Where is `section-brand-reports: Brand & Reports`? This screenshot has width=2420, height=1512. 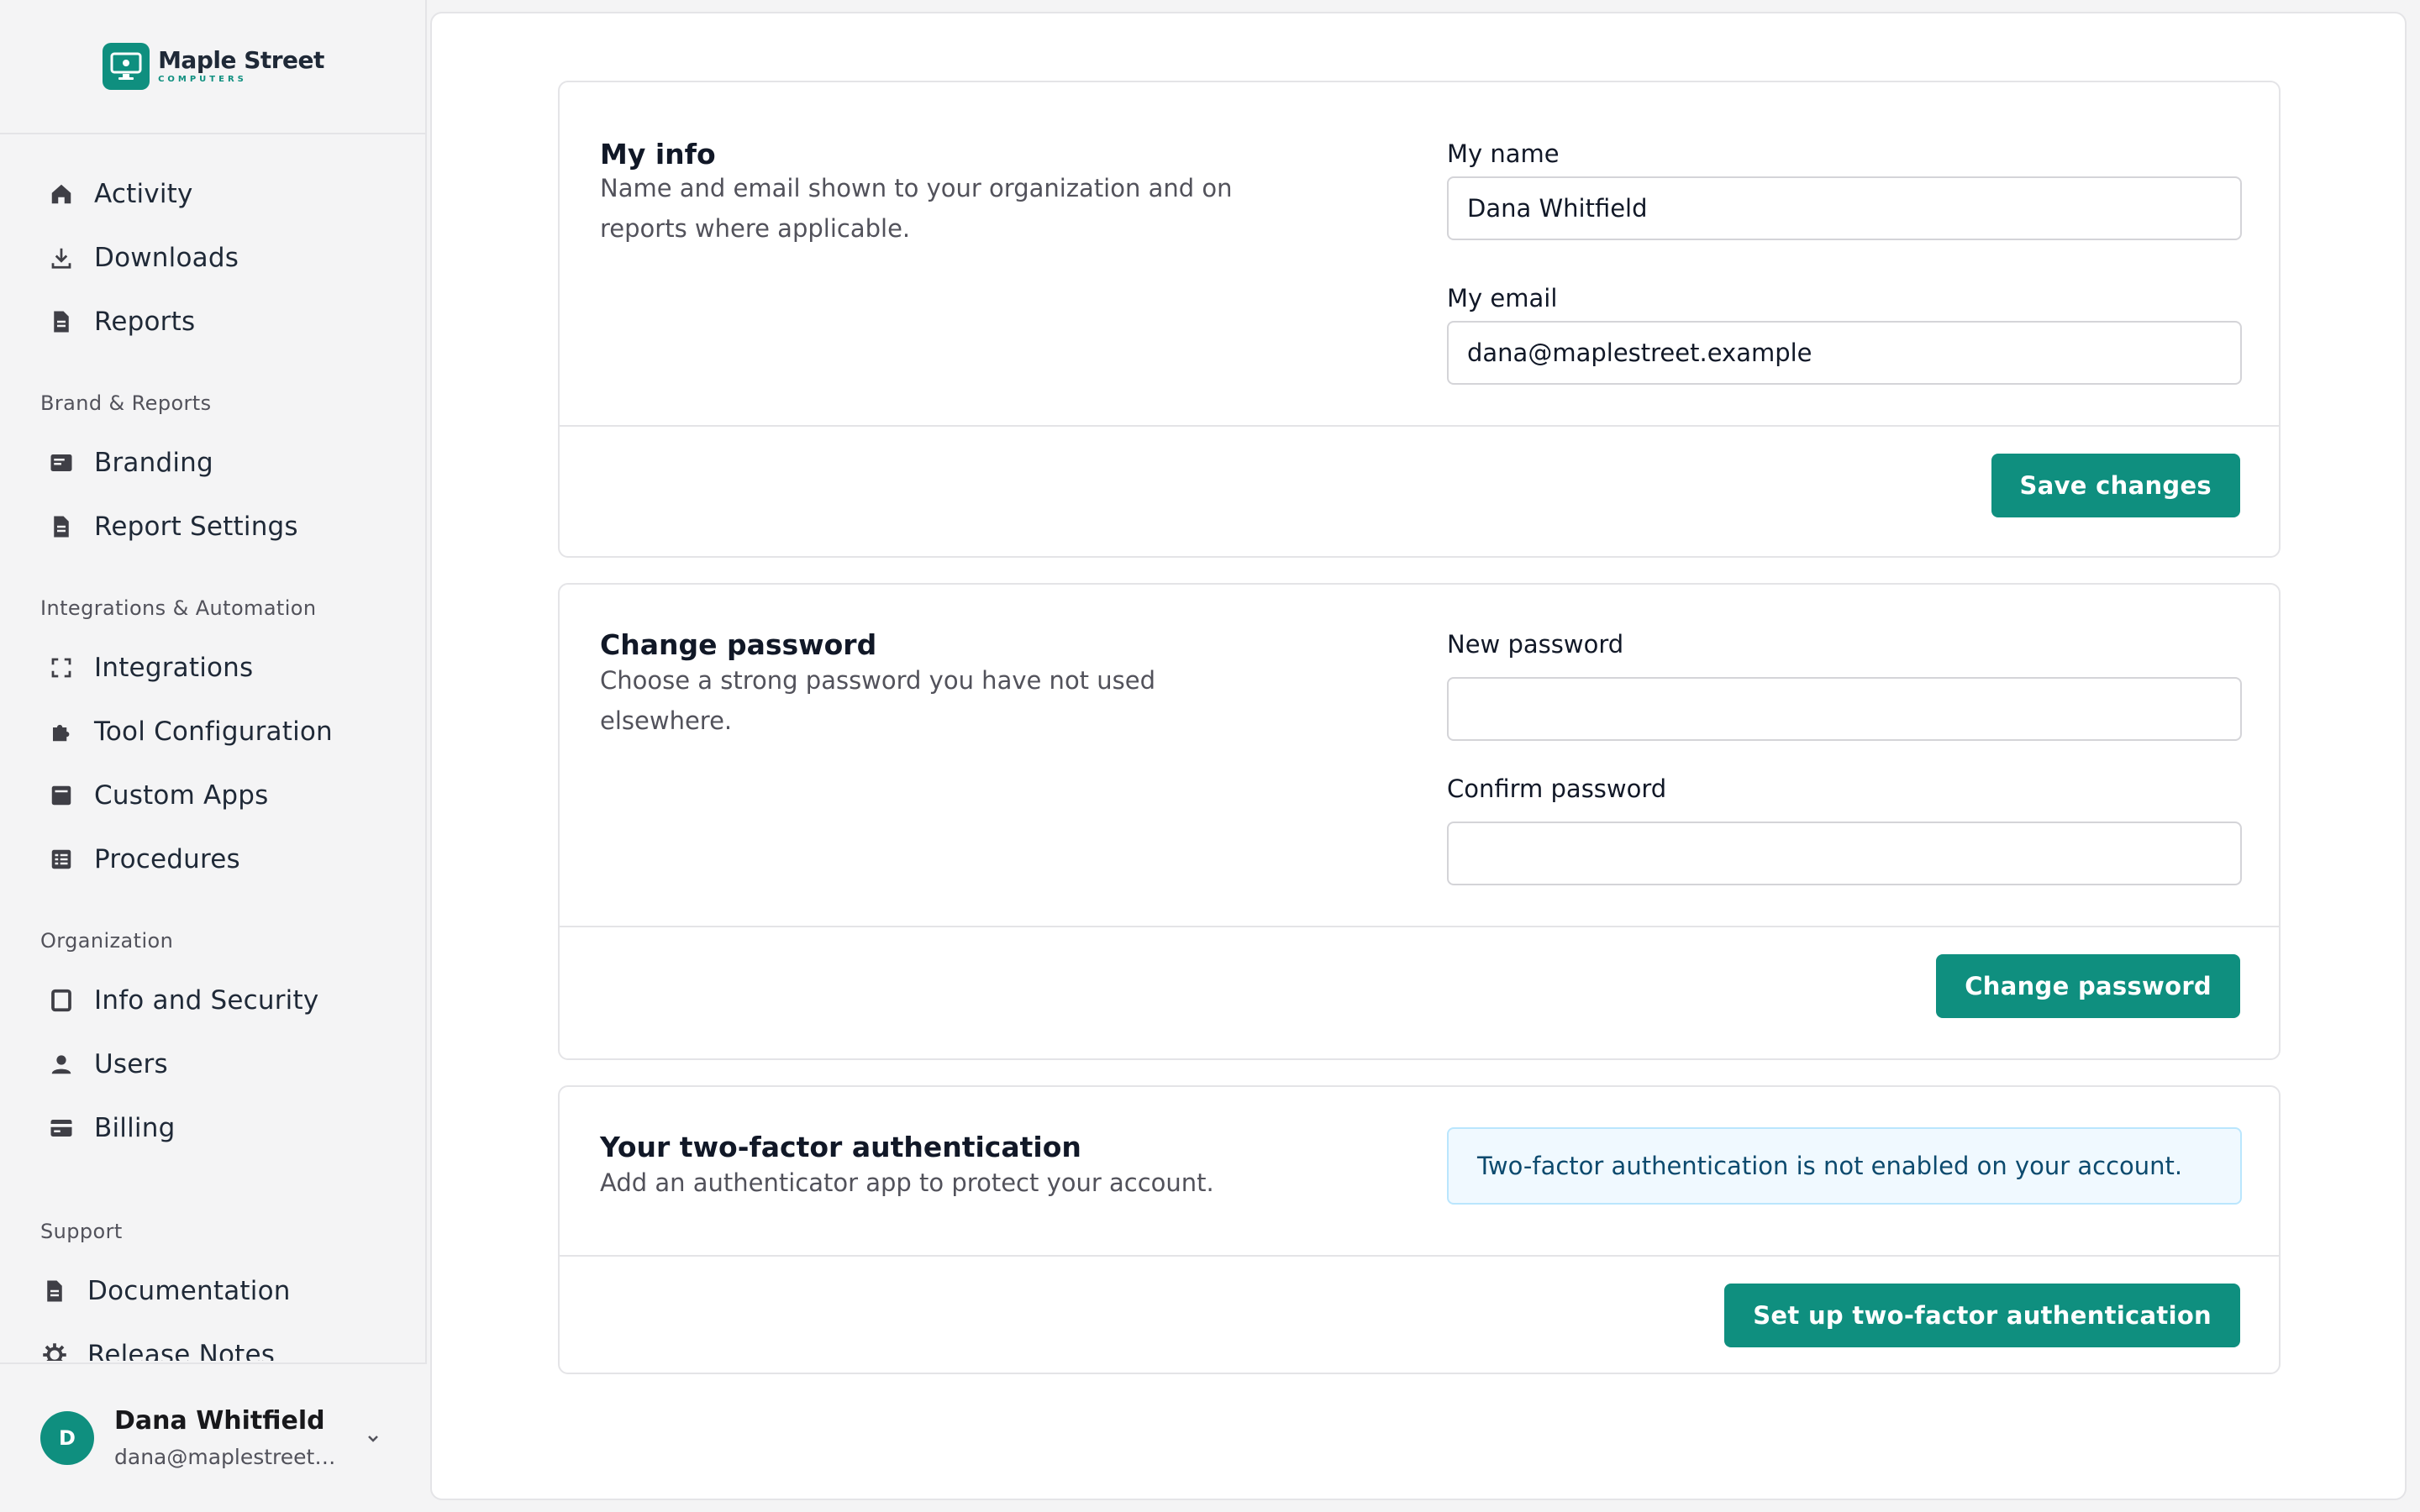 section-brand-reports: Brand & Reports is located at coordinates (126, 403).